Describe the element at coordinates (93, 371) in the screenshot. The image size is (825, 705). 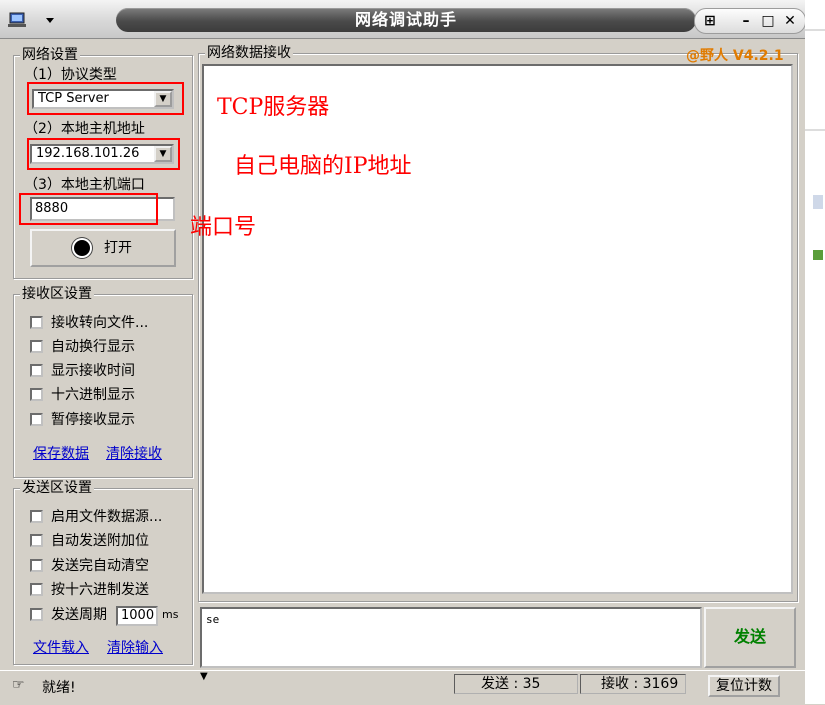
I see `show-recv-time-label: 显示接收时间` at that location.